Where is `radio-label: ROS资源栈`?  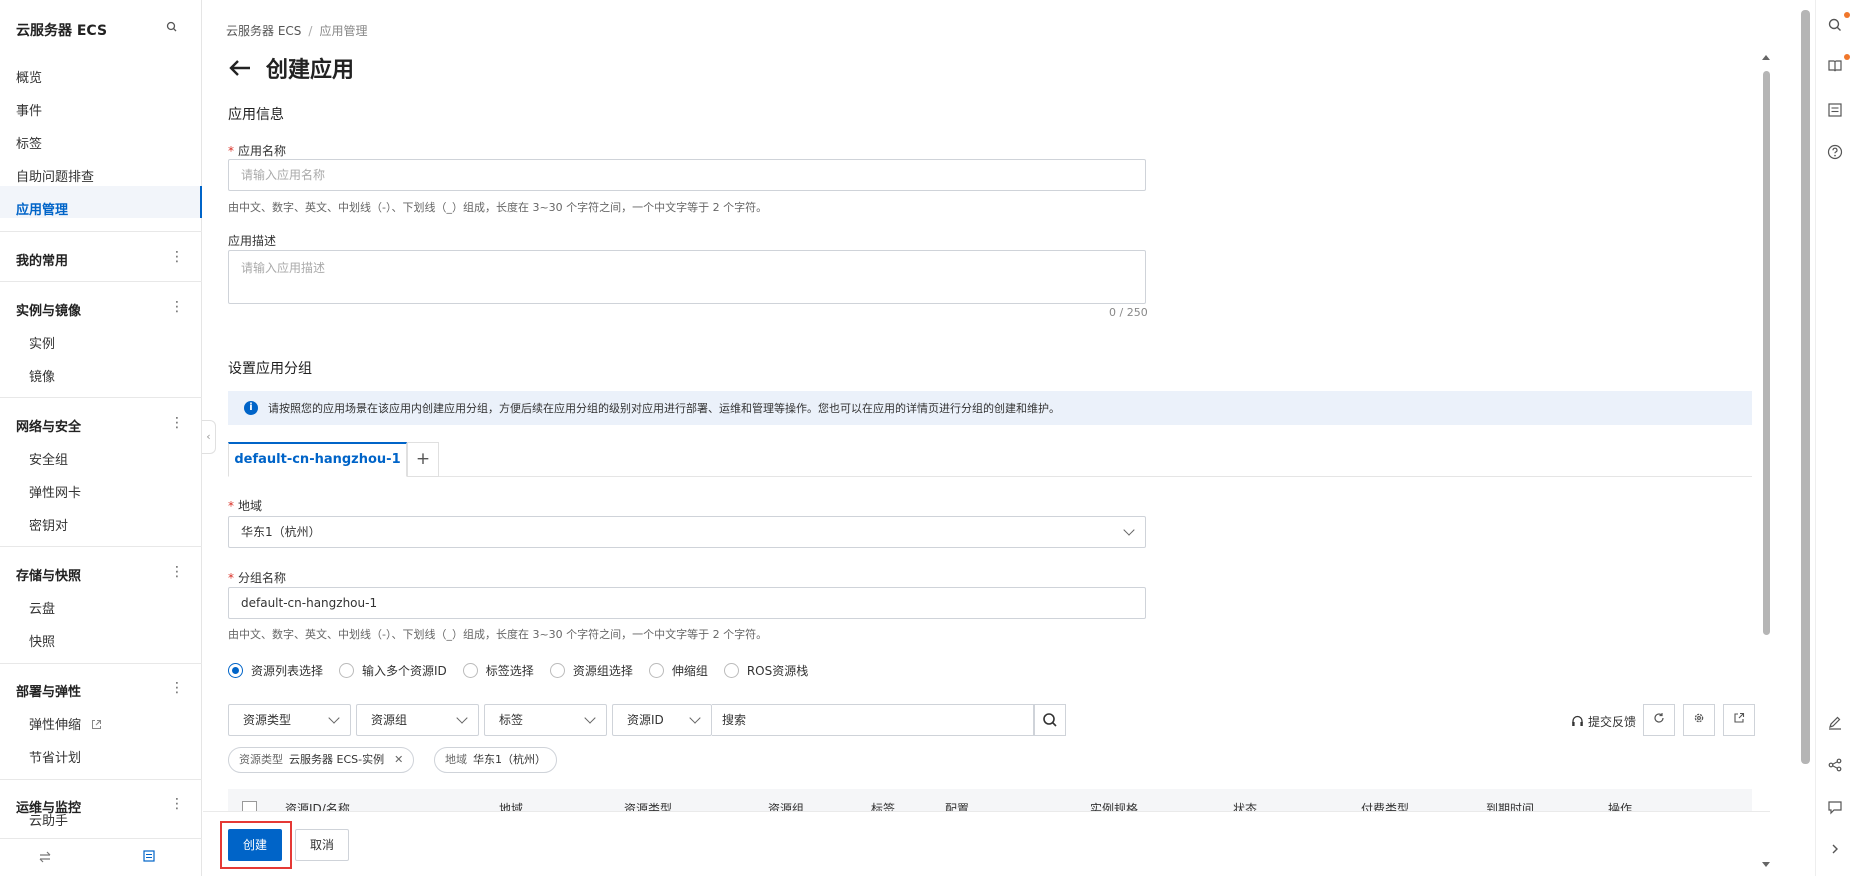 radio-label: ROS资源栈 is located at coordinates (777, 671).